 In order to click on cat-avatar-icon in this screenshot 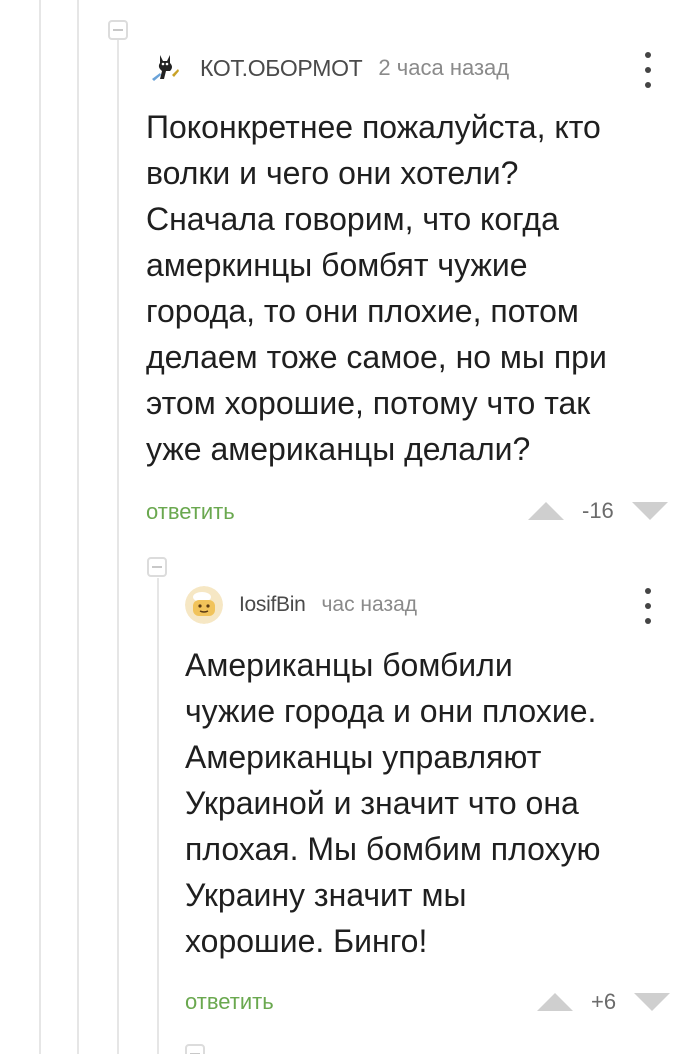, I will do `click(165, 68)`.